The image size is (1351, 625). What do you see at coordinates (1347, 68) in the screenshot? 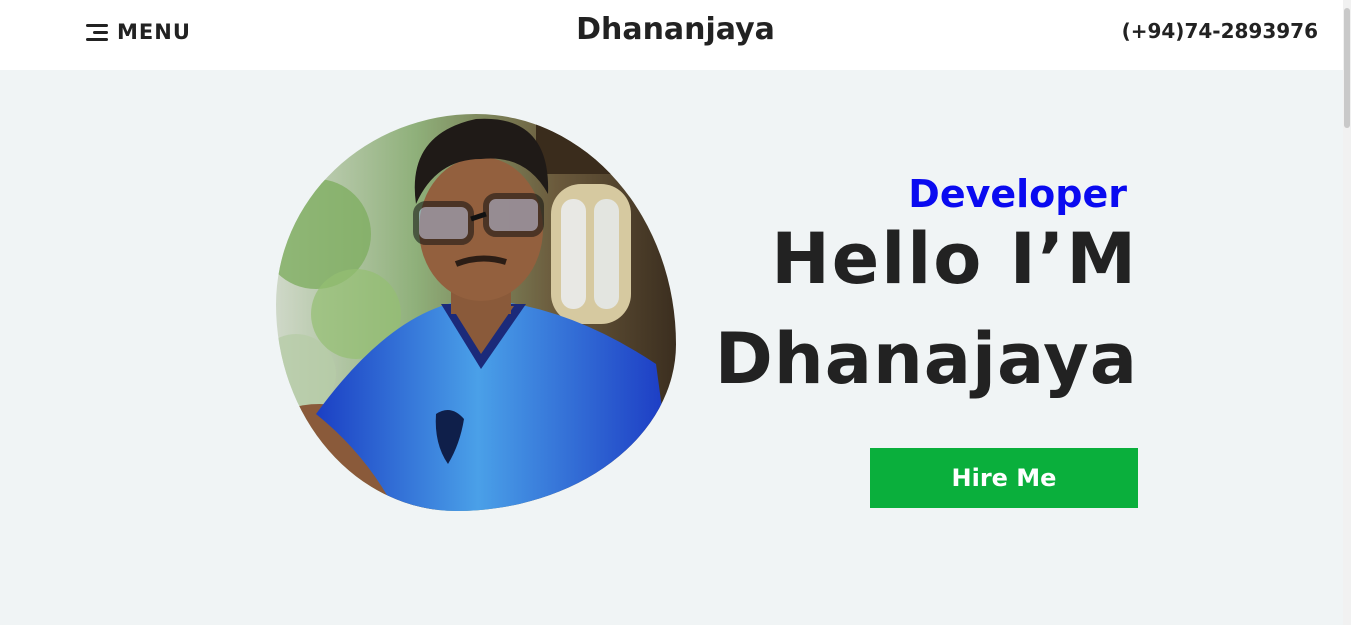
I see `scrollbar-thumb` at bounding box center [1347, 68].